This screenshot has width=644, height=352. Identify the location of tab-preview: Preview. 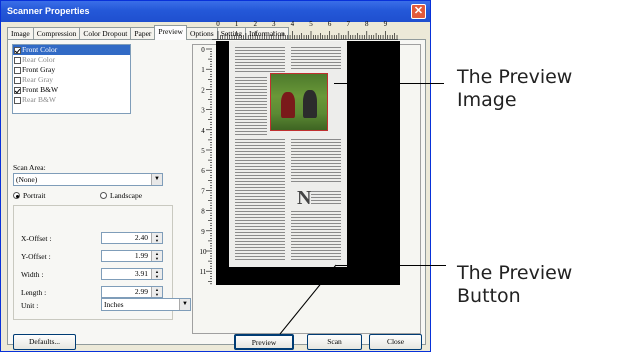
(170, 32).